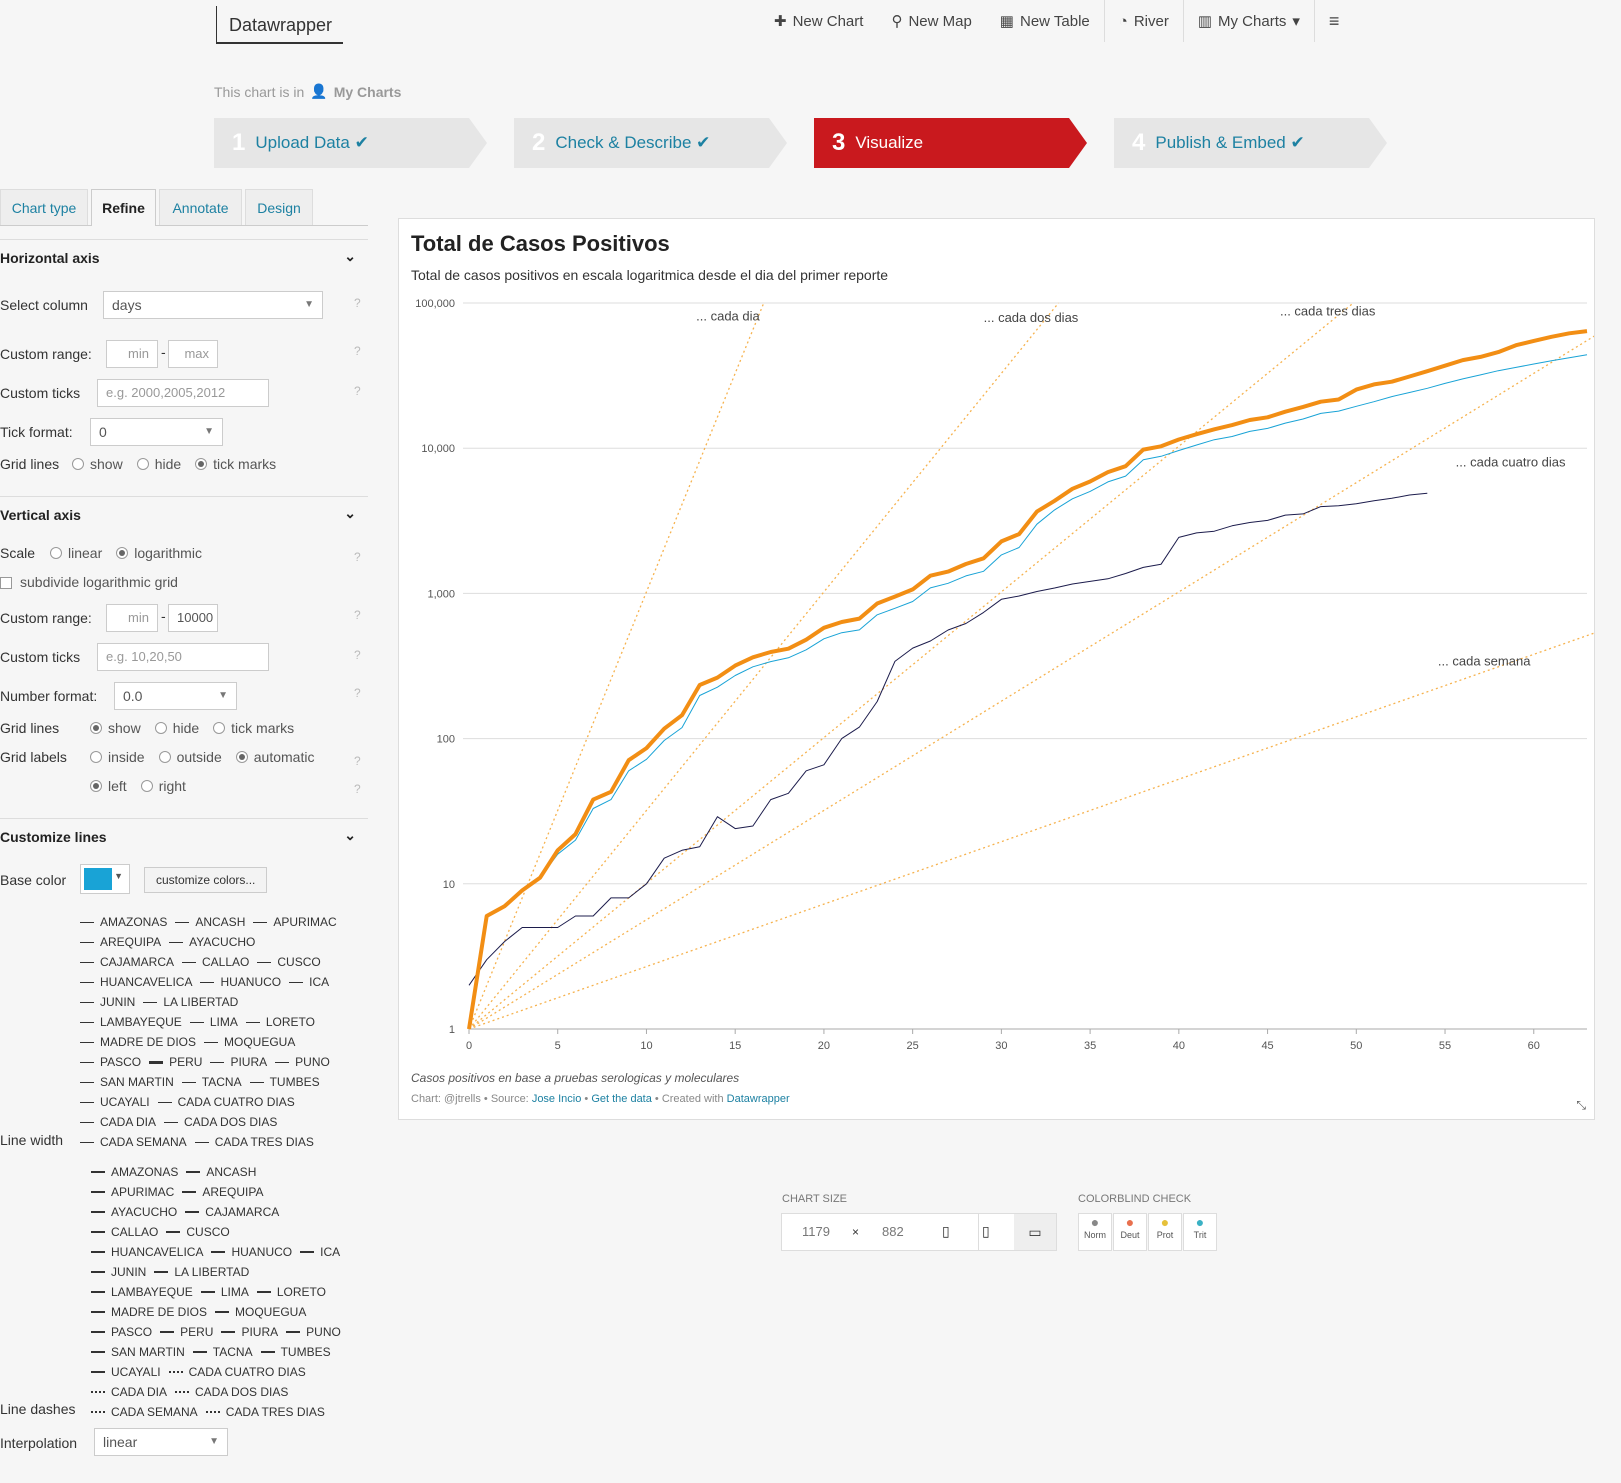 The image size is (1621, 1483). What do you see at coordinates (175, 696) in the screenshot?
I see `number-format-dropdown: 0.0 ▼` at bounding box center [175, 696].